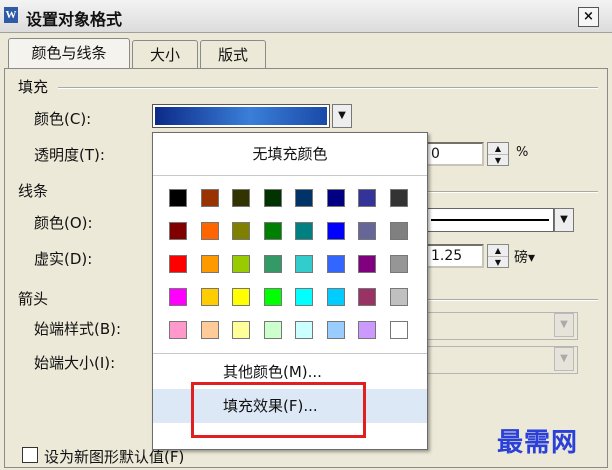 This screenshot has height=470, width=612. What do you see at coordinates (33, 87) in the screenshot?
I see `fill-section-label: 填充` at bounding box center [33, 87].